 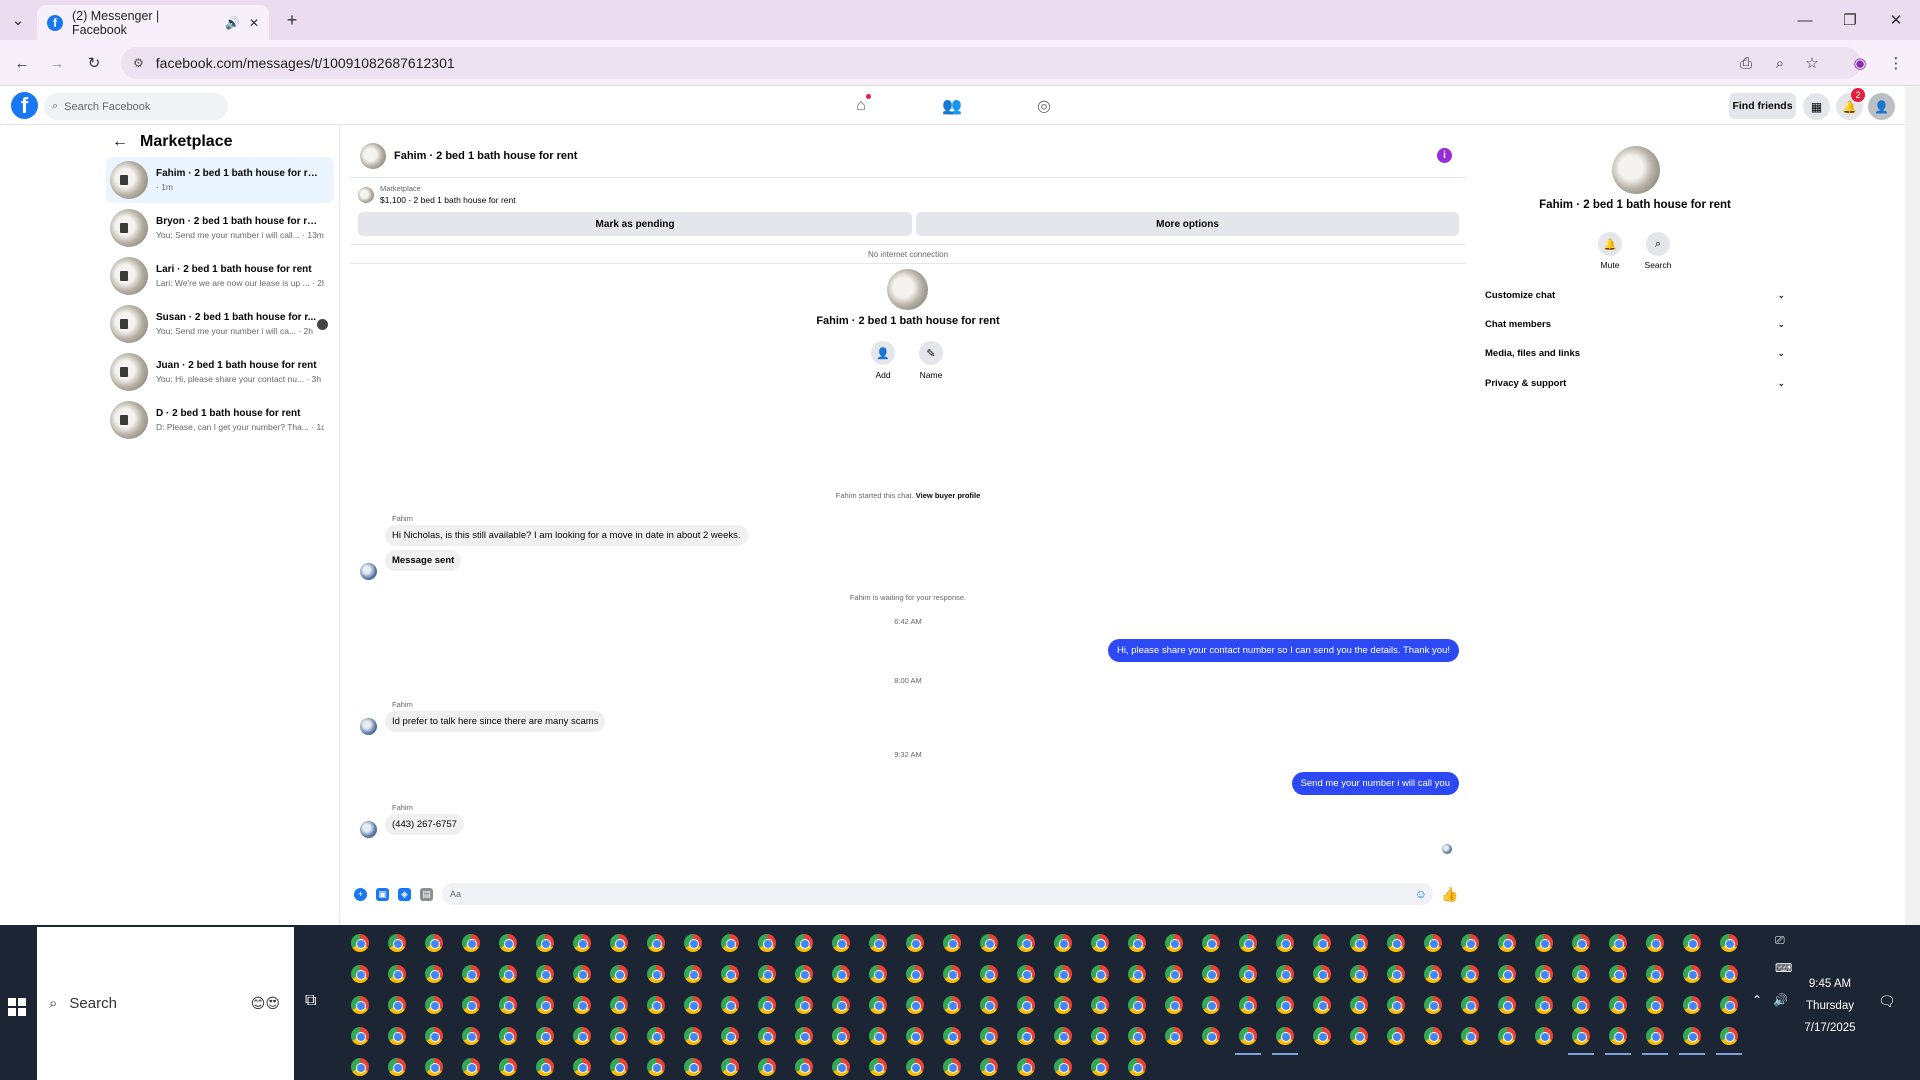 I want to click on conversation-item: Fahim · 2 bed 1 bath house for rent · 1m, so click(x=220, y=180).